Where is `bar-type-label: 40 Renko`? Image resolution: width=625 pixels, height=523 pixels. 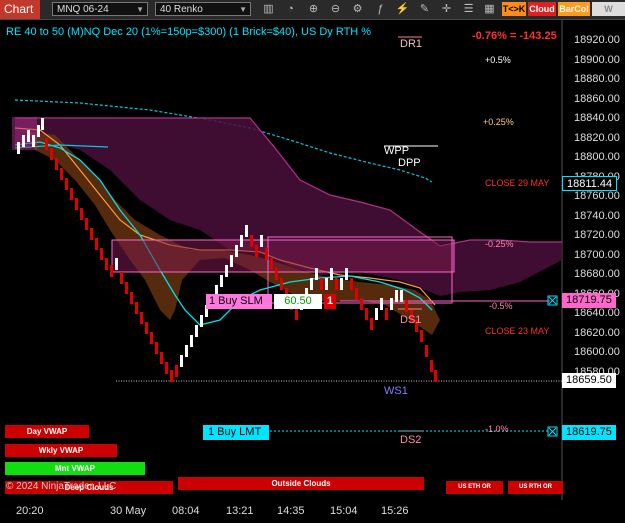
bar-type-label: 40 Renko is located at coordinates (181, 9).